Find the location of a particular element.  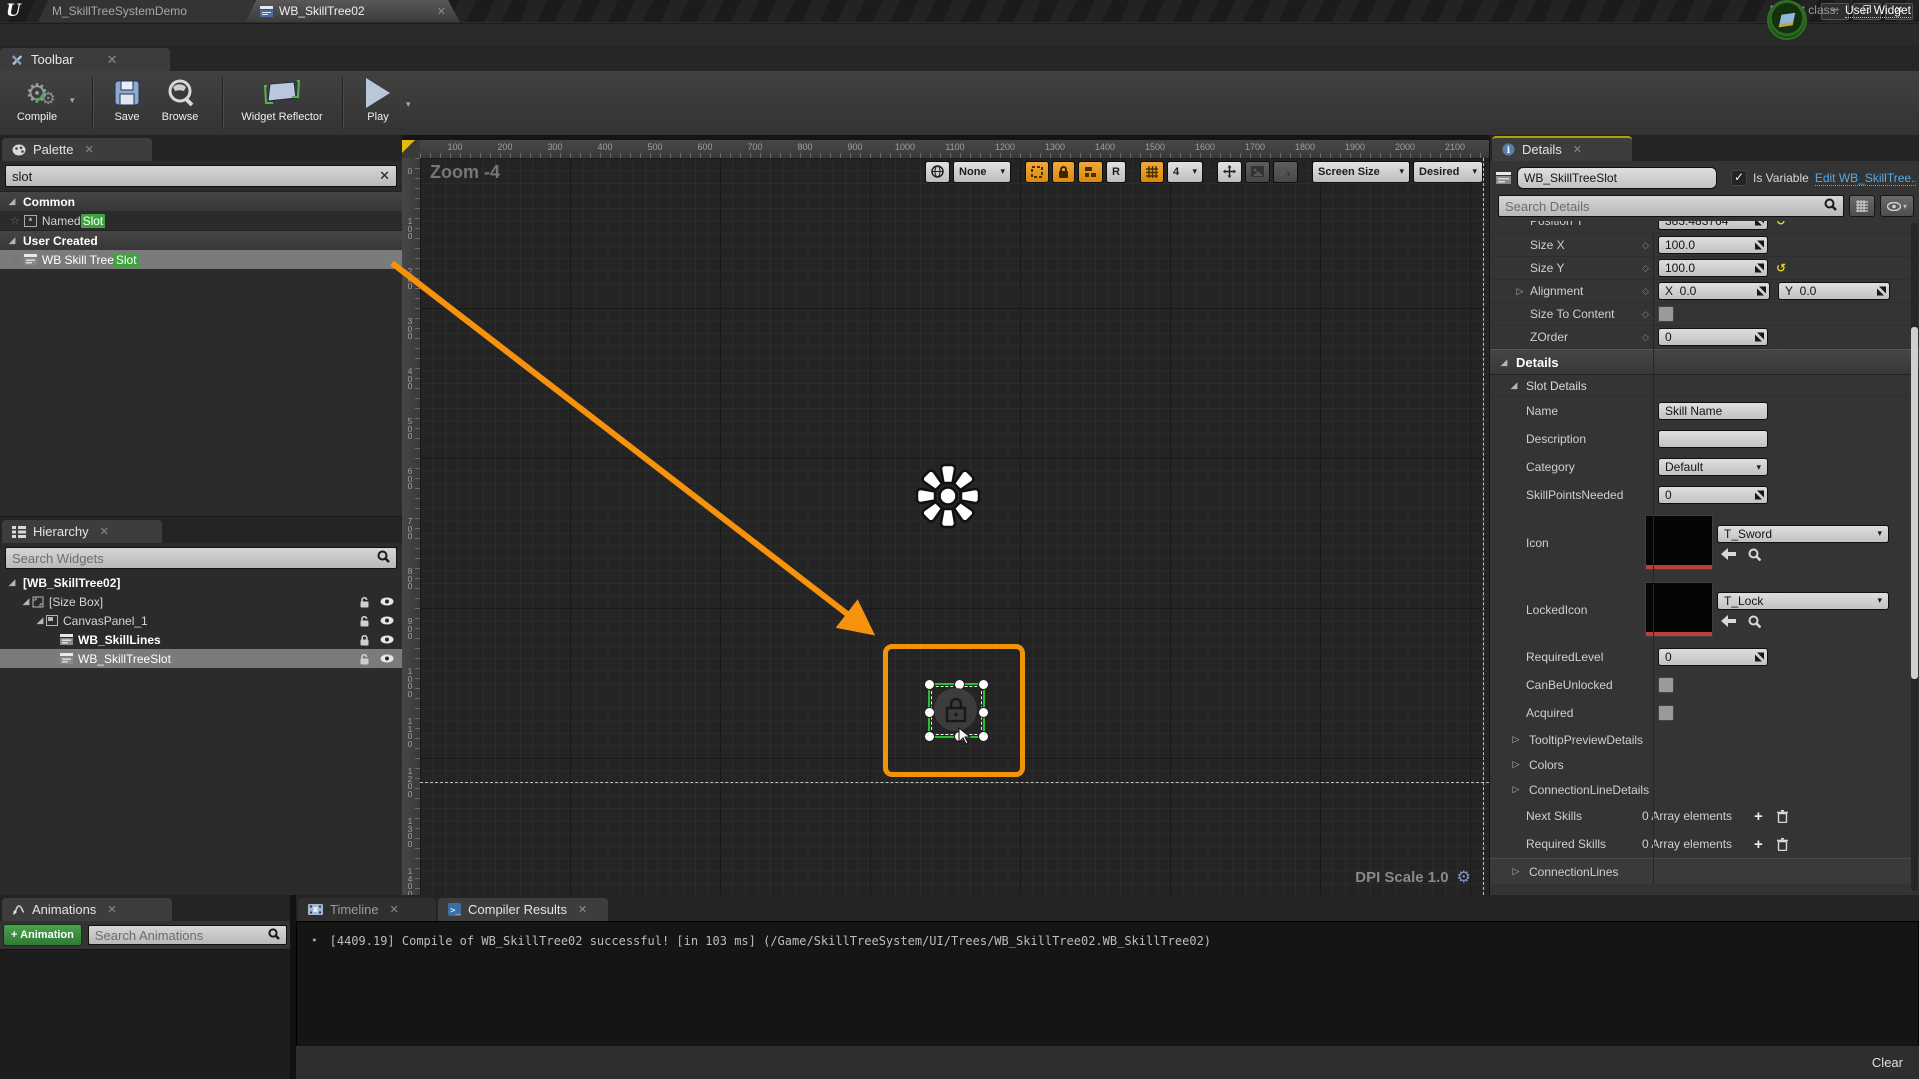

grid-snap-button is located at coordinates (1152, 171).